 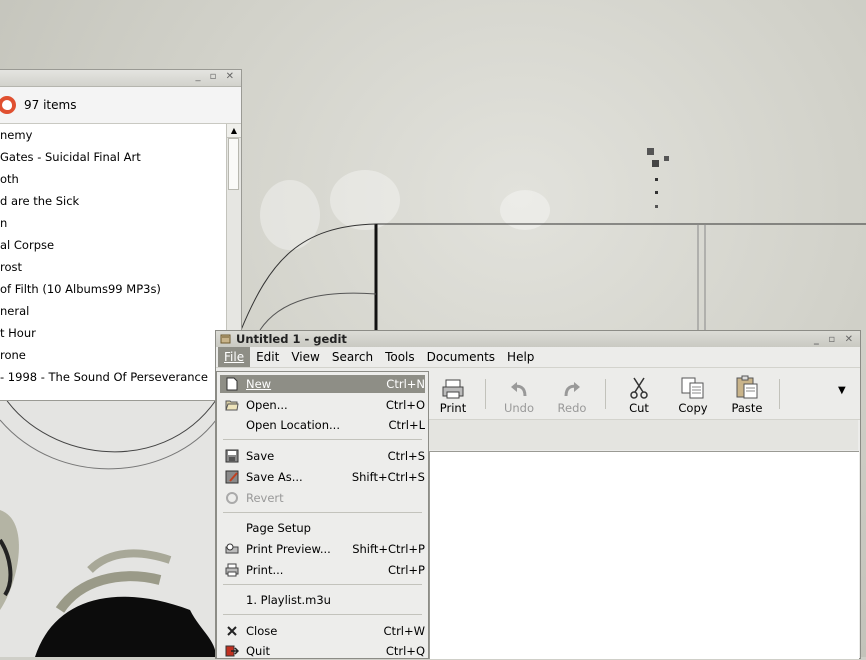 I want to click on undo-button: Undo, so click(x=519, y=395).